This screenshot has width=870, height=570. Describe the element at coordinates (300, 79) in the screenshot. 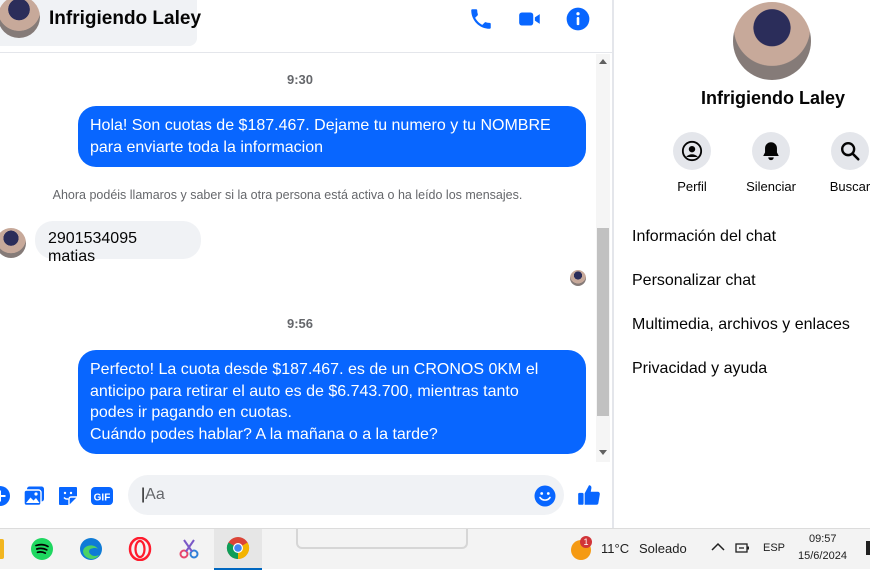

I see `timestamp: 9:30` at that location.